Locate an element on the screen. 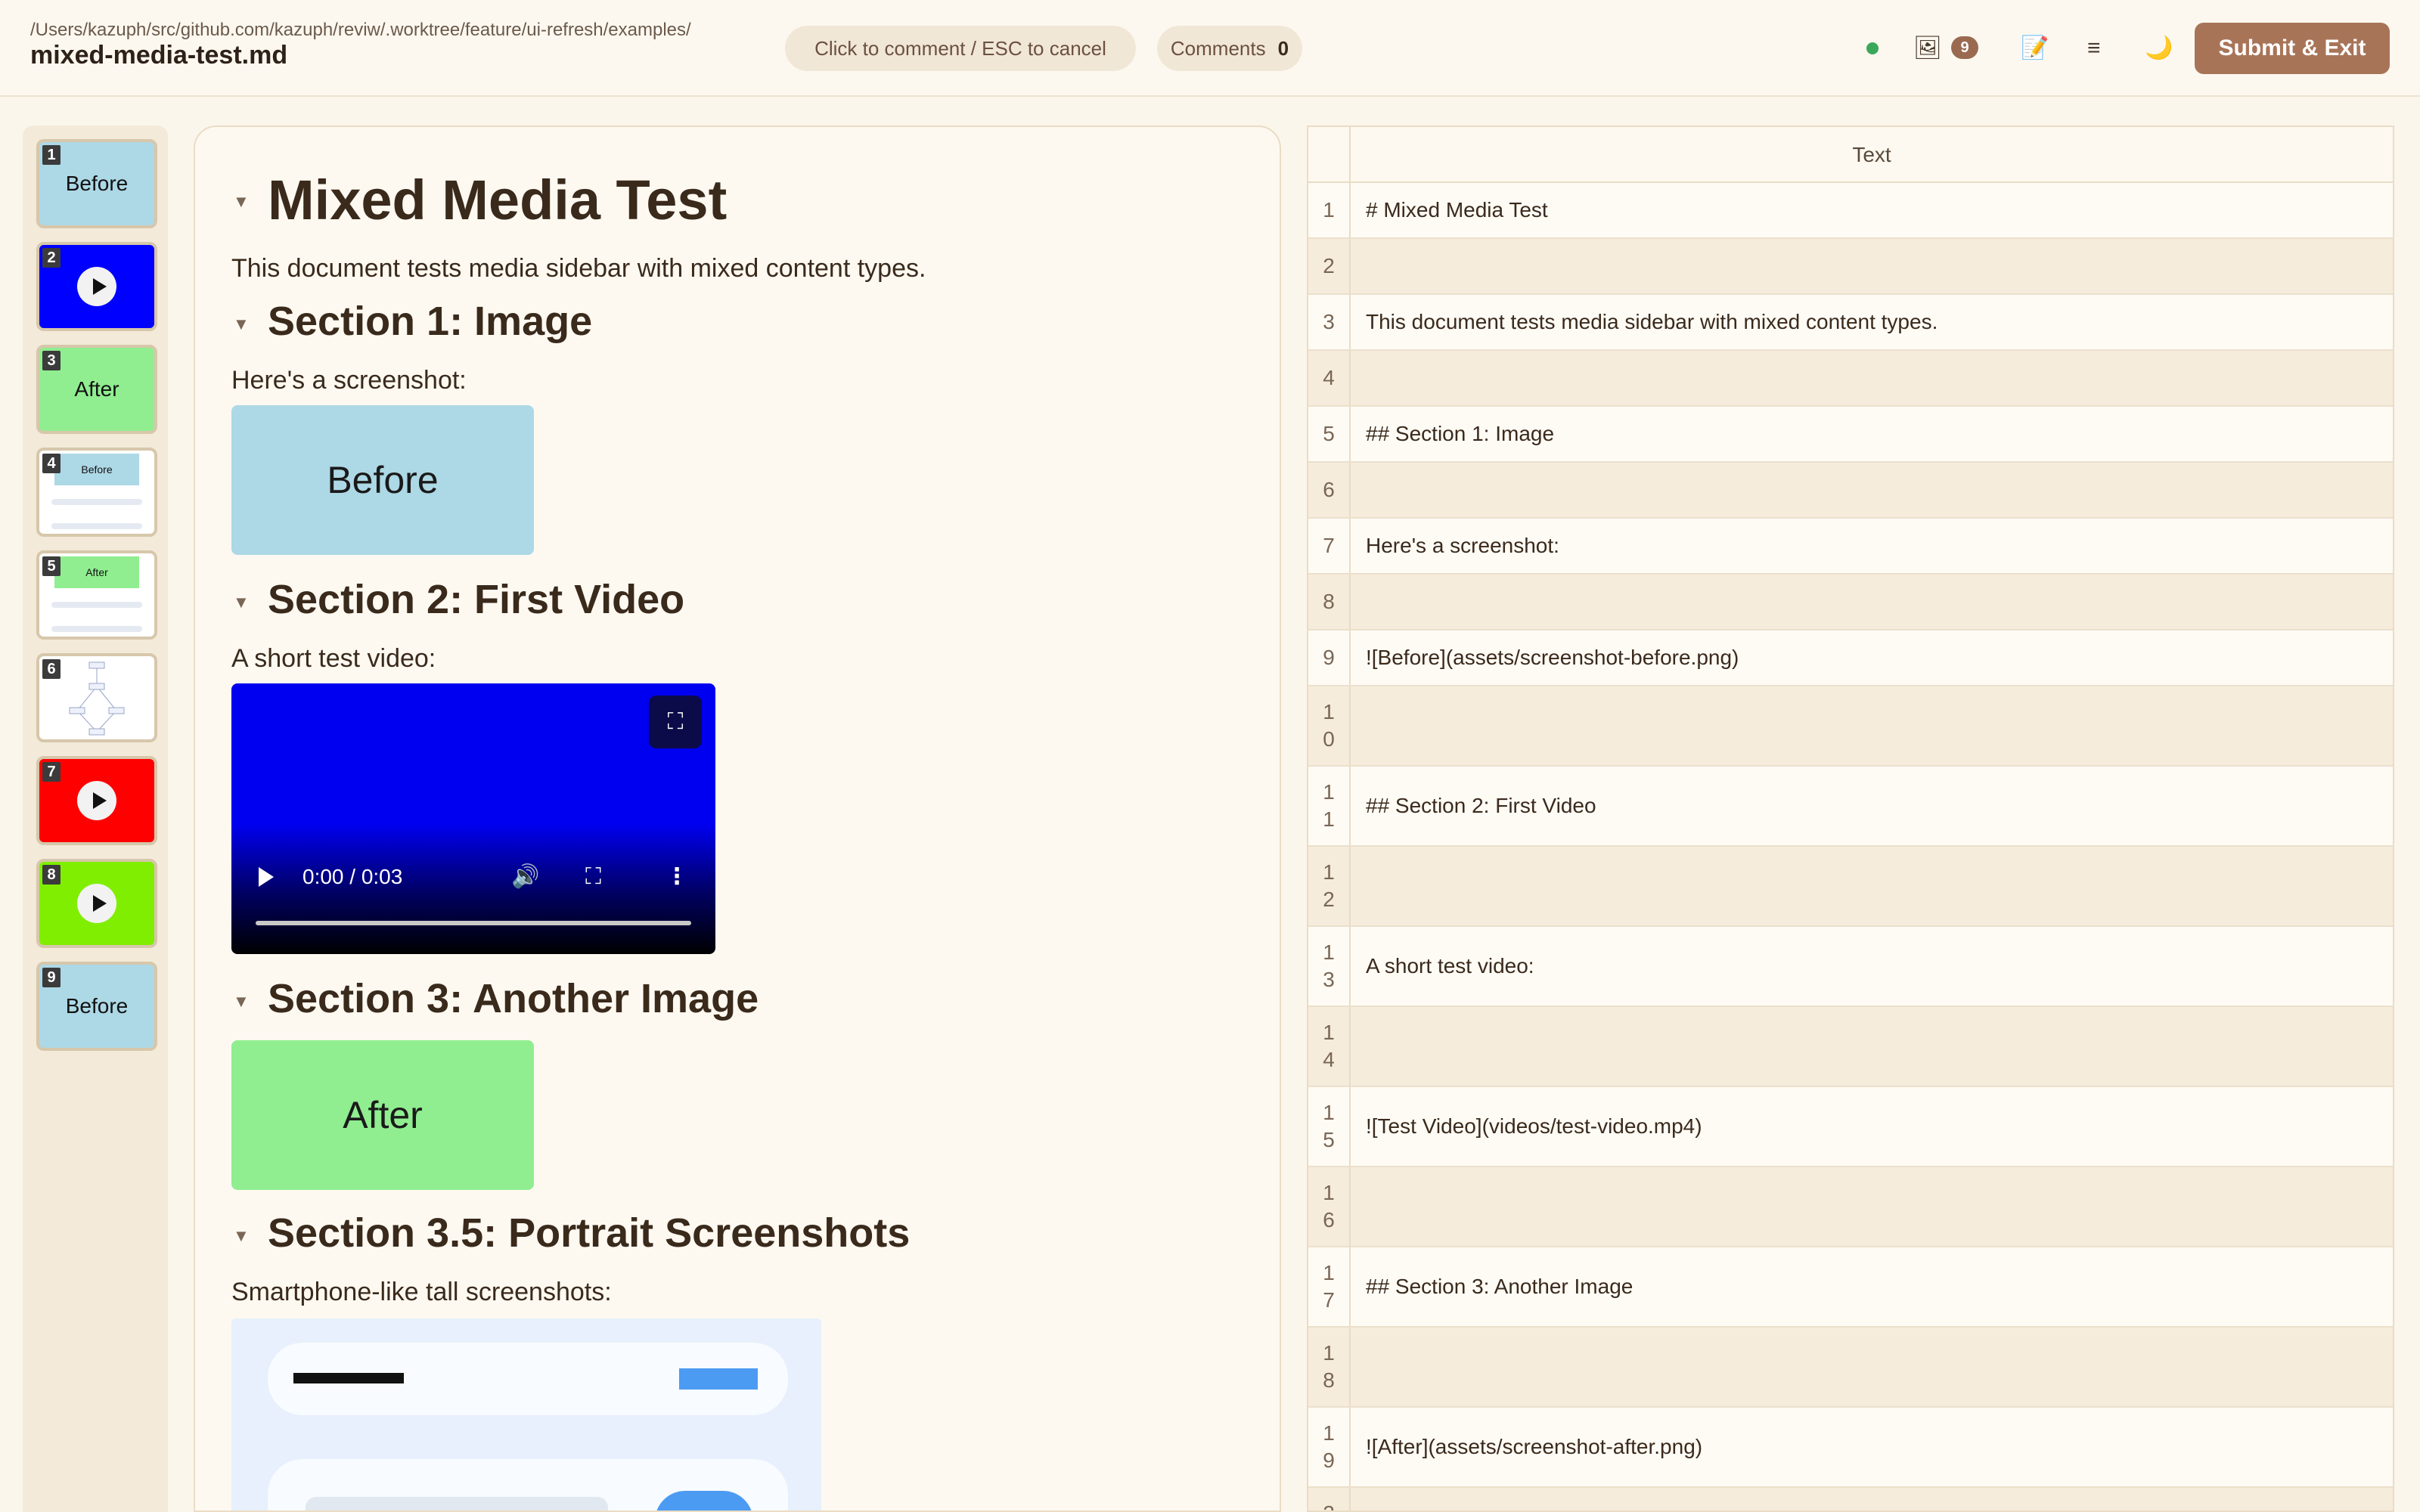 Image resolution: width=2420 pixels, height=1512 pixels. source-row: 6 is located at coordinates (1851, 491).